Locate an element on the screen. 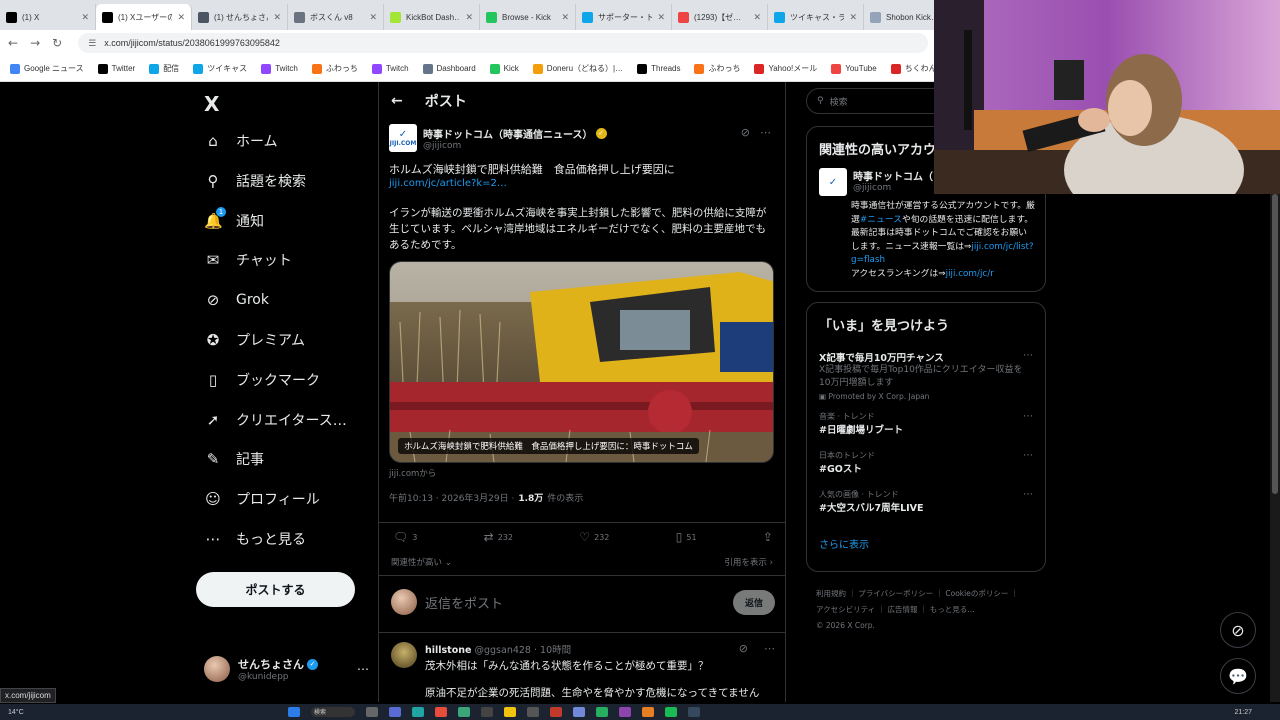  browser-tab: KickBot Dash… ✕ is located at coordinates (432, 17).